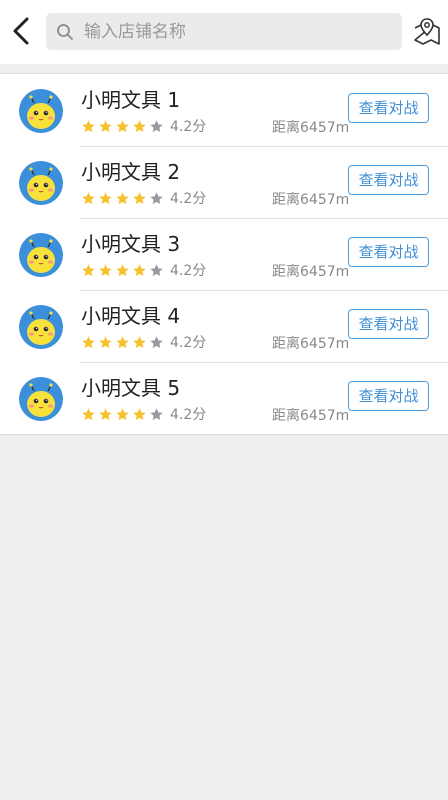 Image resolution: width=448 pixels, height=800 pixels. Describe the element at coordinates (131, 100) in the screenshot. I see `shop-name: 小明文具 1` at that location.